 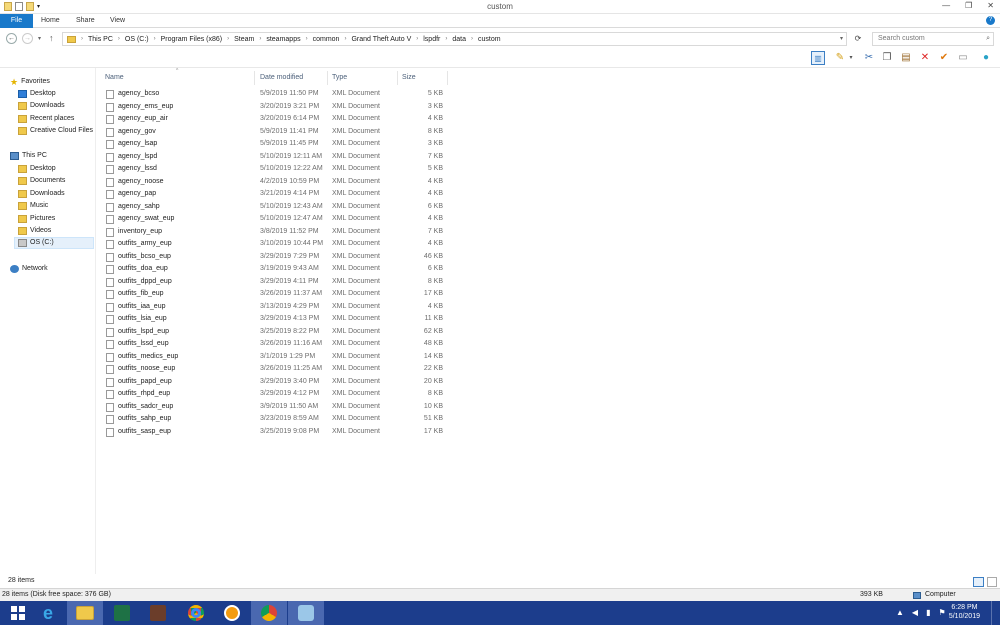 I want to click on breadcrumb-program-files: Program Files (x86), so click(x=191, y=39).